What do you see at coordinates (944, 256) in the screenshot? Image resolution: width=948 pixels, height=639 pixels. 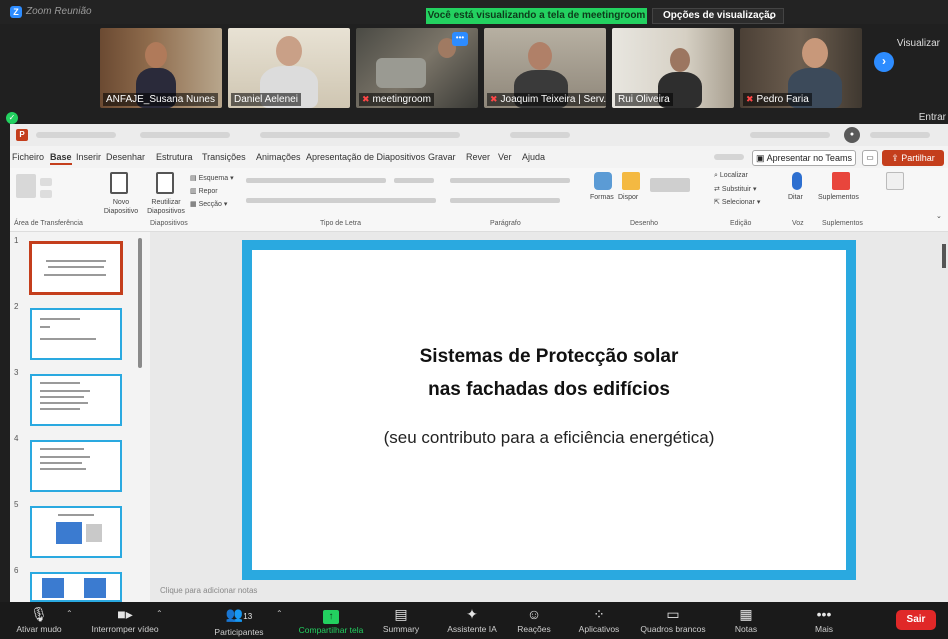 I see `canvas-scrollbar` at bounding box center [944, 256].